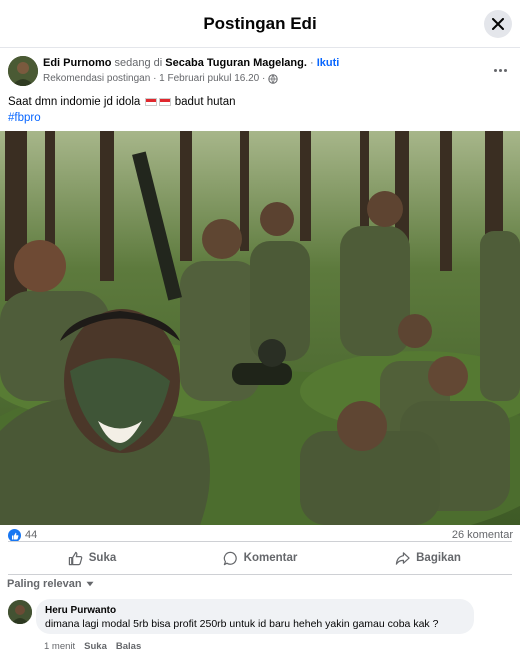 The width and height of the screenshot is (520, 655). Describe the element at coordinates (95, 646) in the screenshot. I see `comment-like-button: Suka` at that location.